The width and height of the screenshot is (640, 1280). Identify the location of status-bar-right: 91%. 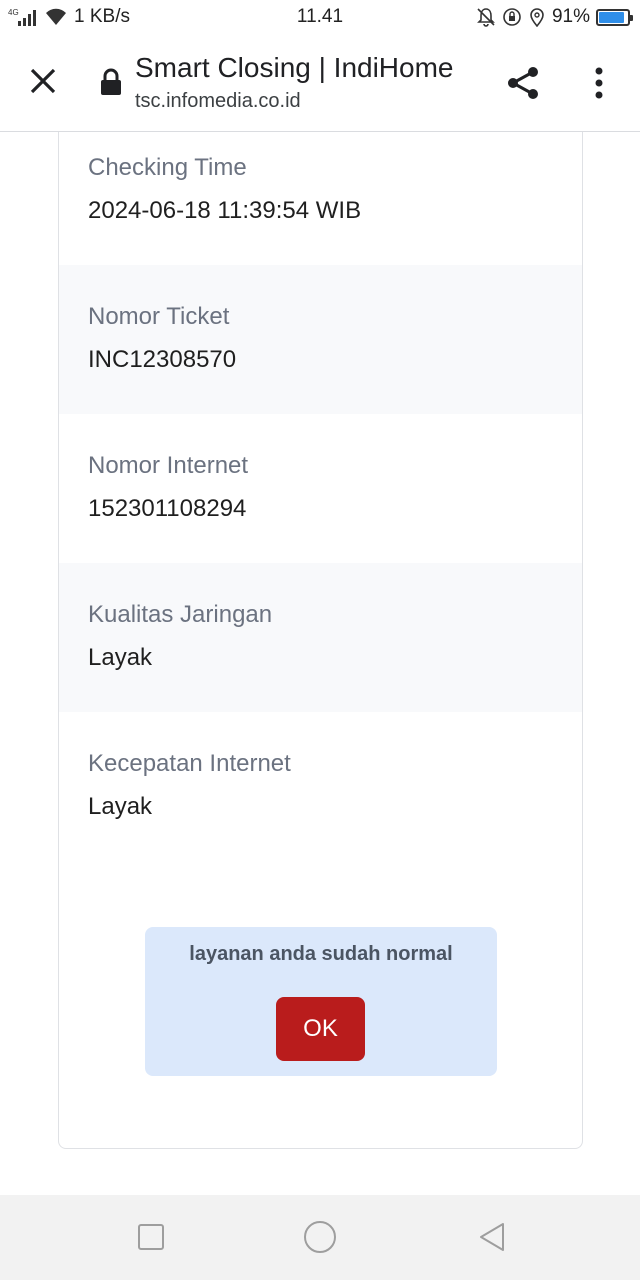
(554, 17).